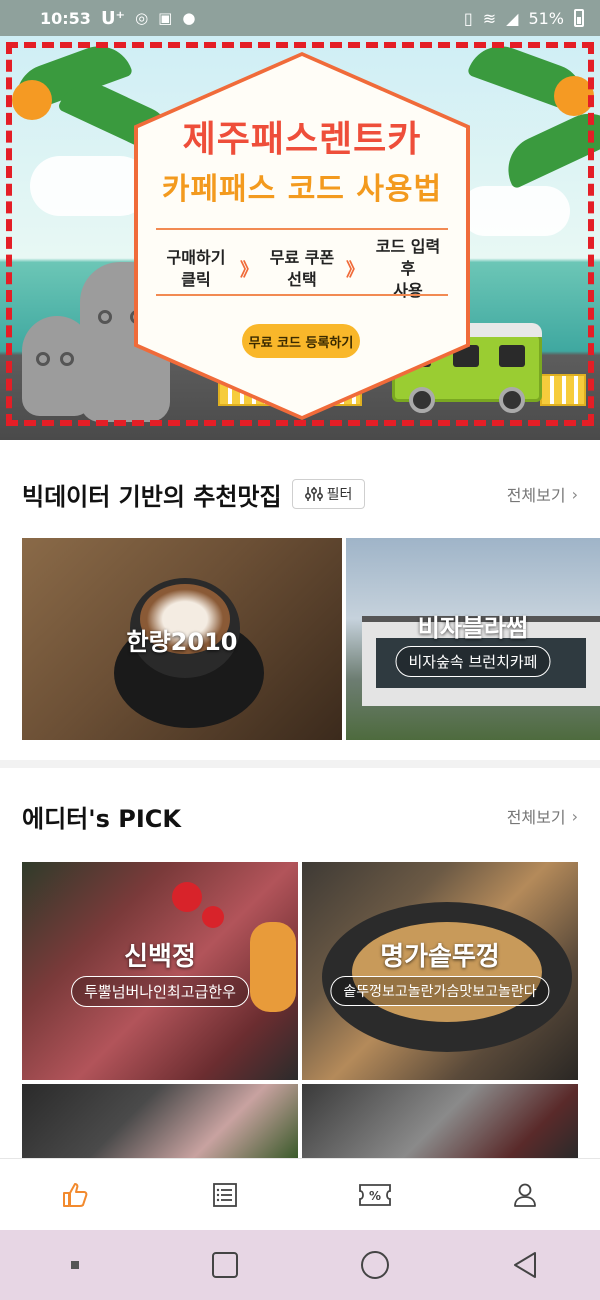 This screenshot has width=600, height=1300. I want to click on banner-step-2: 무료 쿠폰 선택, so click(302, 269).